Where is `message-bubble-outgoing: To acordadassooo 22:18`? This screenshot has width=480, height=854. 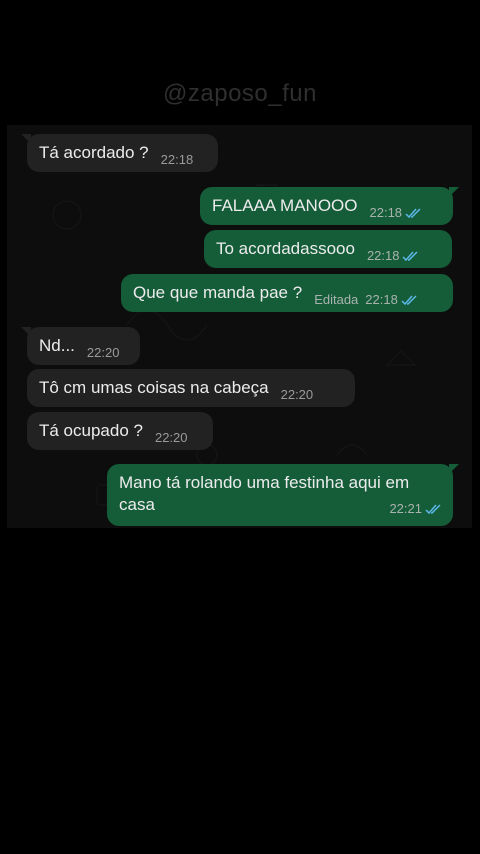 message-bubble-outgoing: To acordadassooo 22:18 is located at coordinates (328, 249).